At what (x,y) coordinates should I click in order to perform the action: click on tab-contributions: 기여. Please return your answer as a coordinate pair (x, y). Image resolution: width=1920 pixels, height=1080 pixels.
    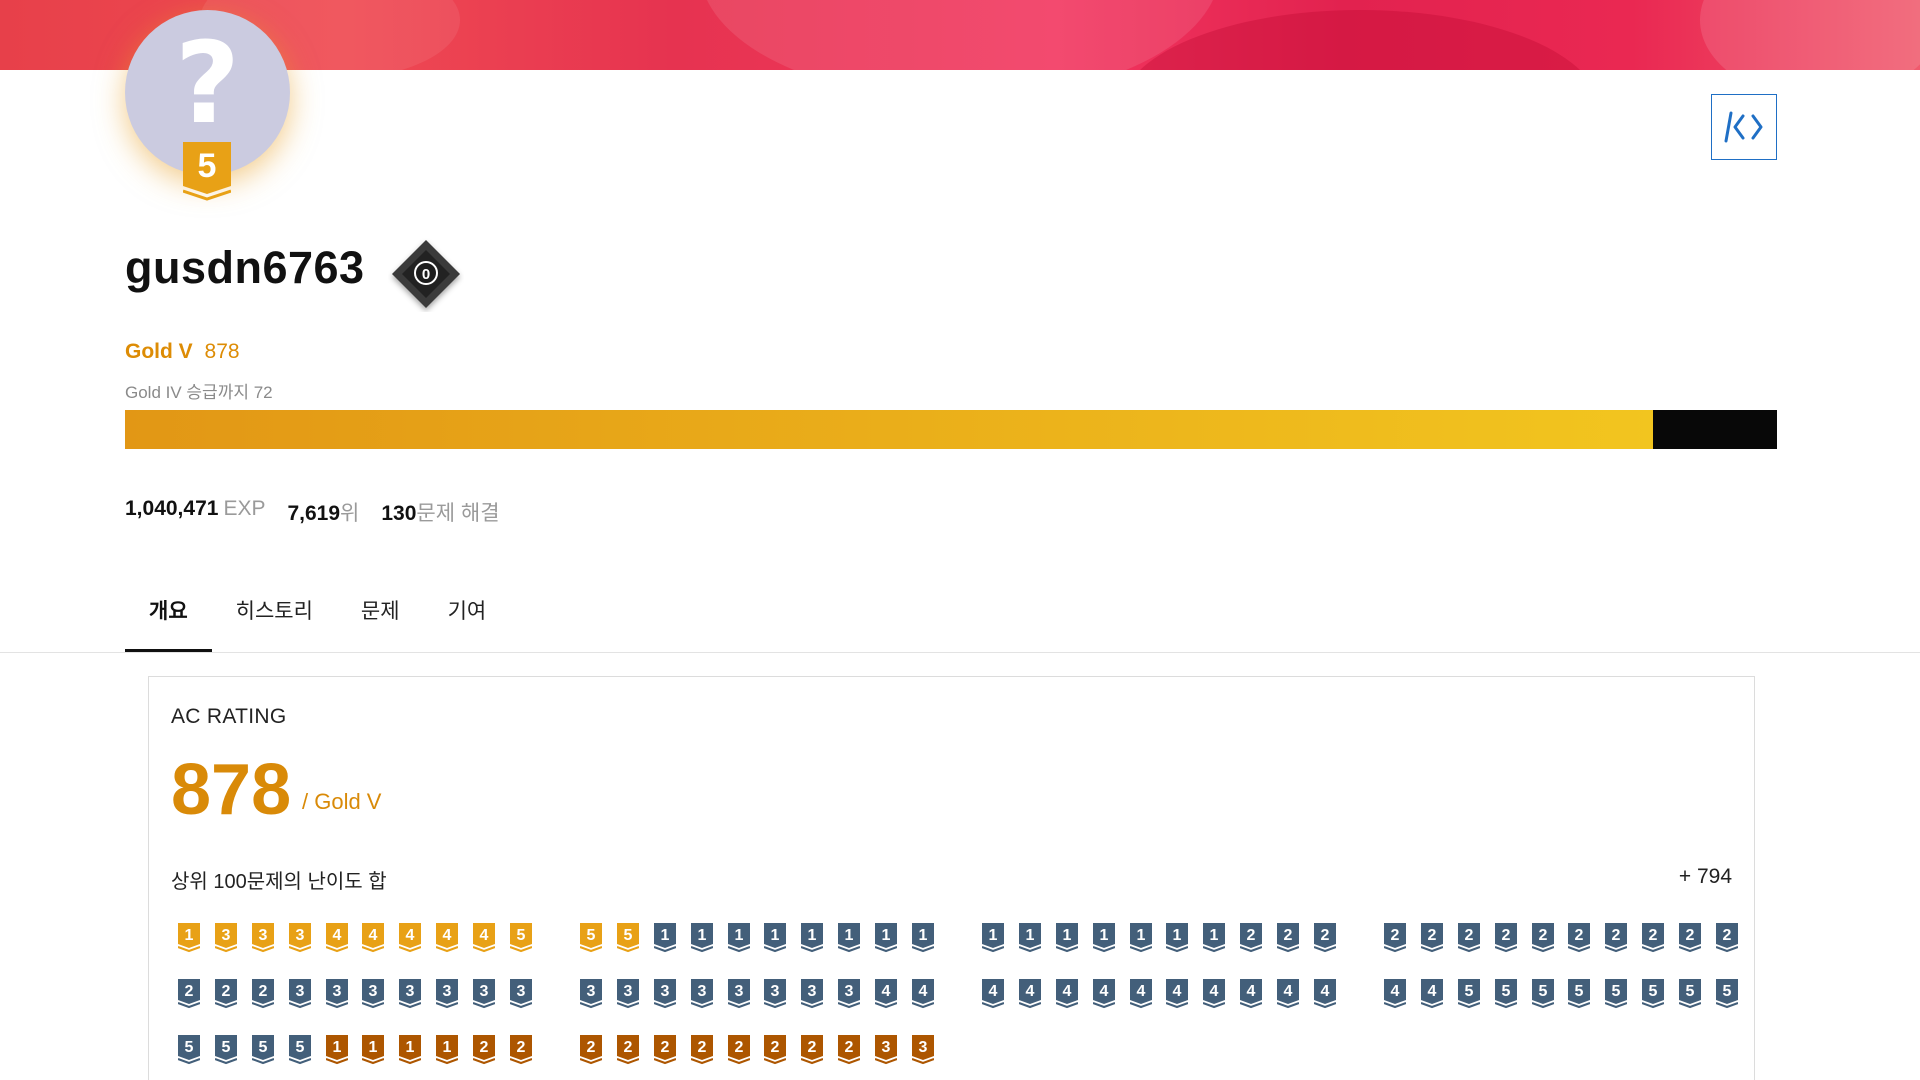
    Looking at the image, I should click on (467, 618).